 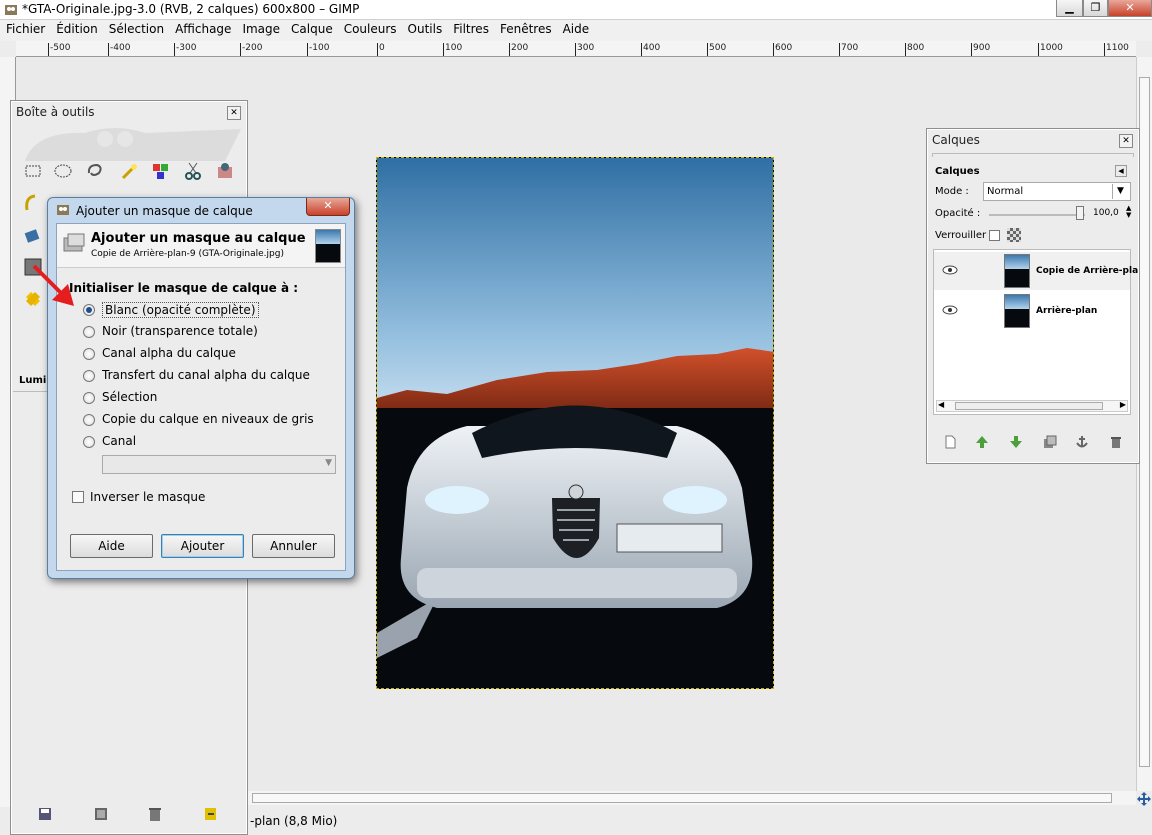 I want to click on spin-arrows-icon: ▲ ▼, so click(x=1128, y=212).